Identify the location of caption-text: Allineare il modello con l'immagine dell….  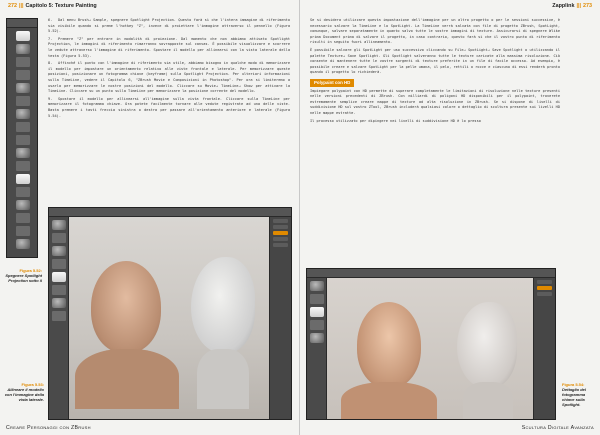
(24, 394).